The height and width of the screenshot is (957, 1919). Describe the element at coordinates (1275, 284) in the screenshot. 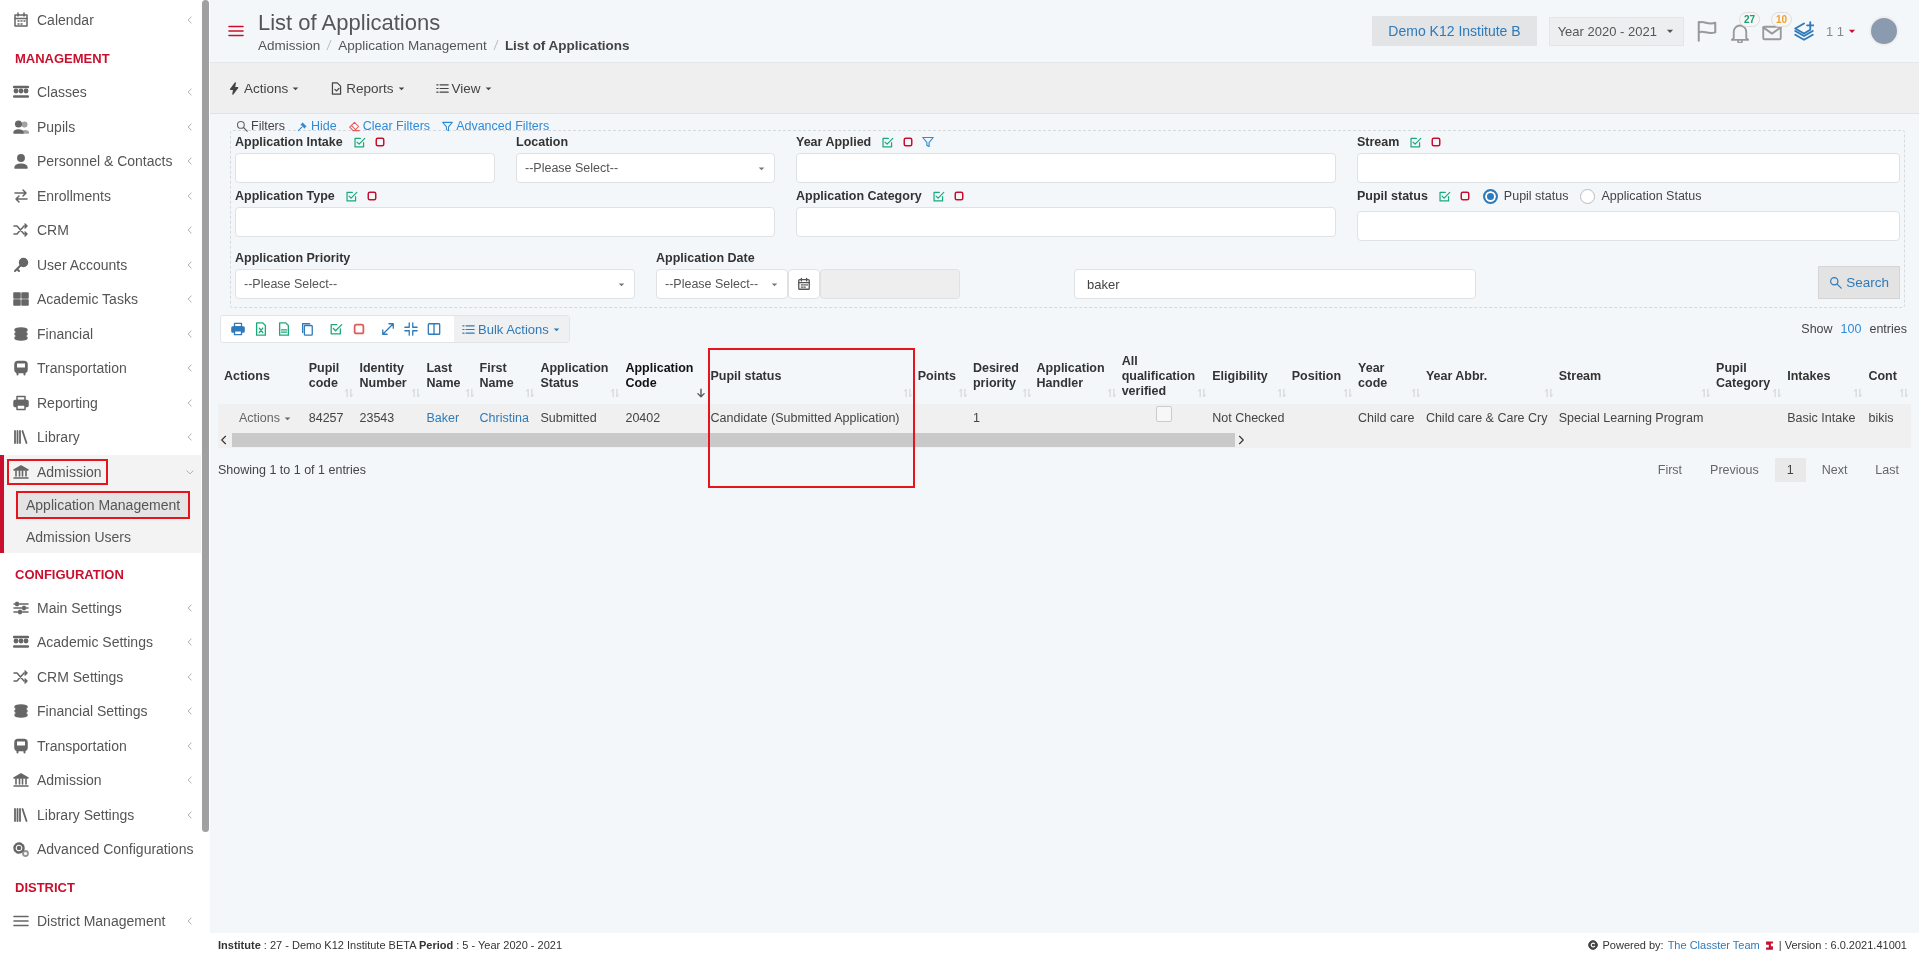

I see `input-field: baker` at that location.